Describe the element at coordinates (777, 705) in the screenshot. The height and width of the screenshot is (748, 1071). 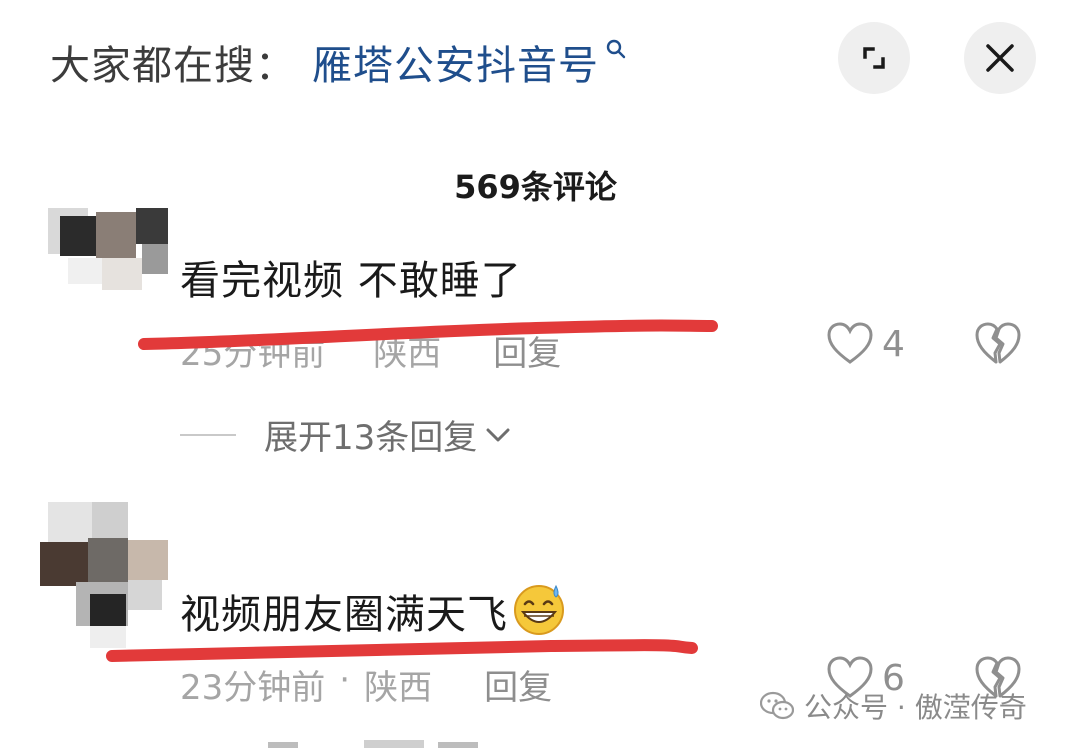
I see `wechat-icon` at that location.